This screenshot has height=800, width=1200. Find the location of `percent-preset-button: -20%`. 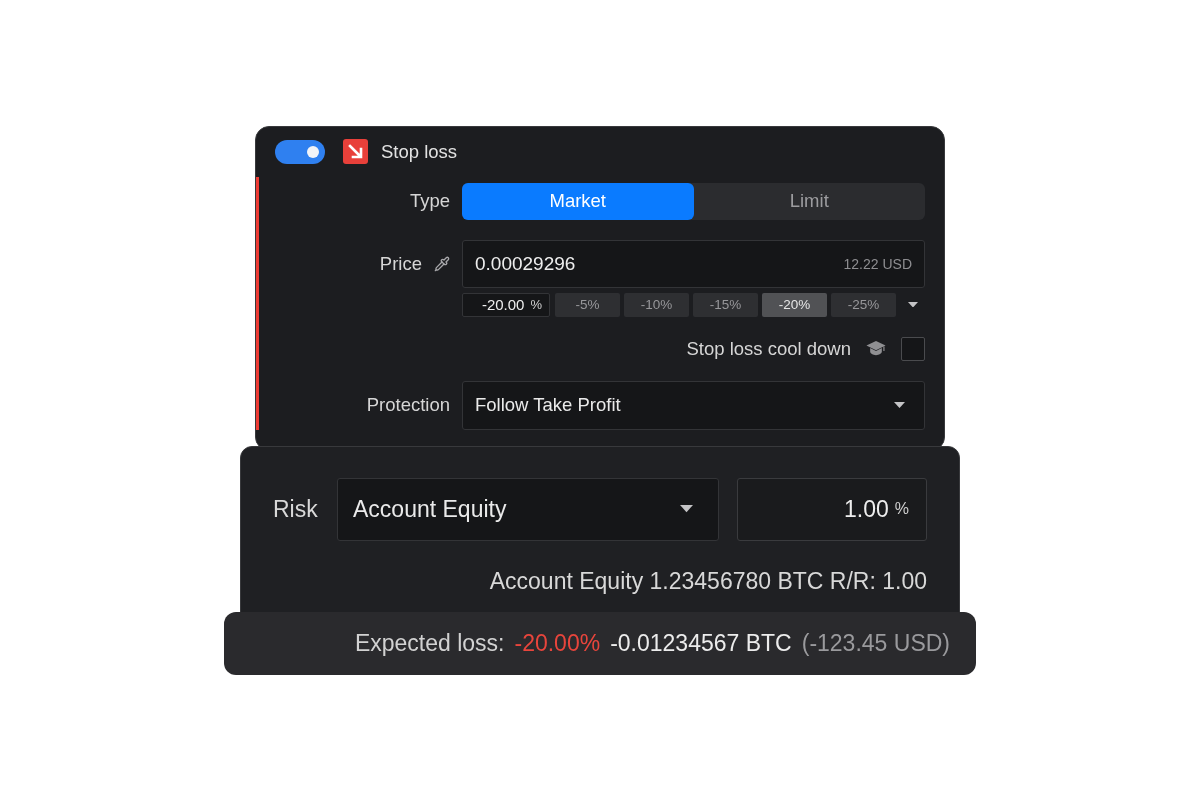

percent-preset-button: -20% is located at coordinates (794, 304).